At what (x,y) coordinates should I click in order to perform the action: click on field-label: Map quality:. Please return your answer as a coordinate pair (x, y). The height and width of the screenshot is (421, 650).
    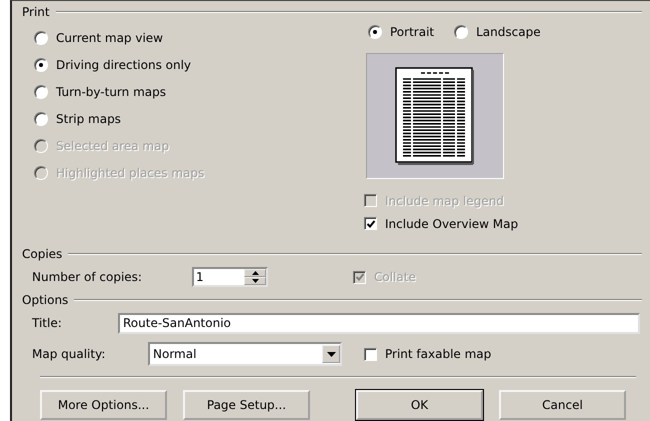
    Looking at the image, I should click on (69, 354).